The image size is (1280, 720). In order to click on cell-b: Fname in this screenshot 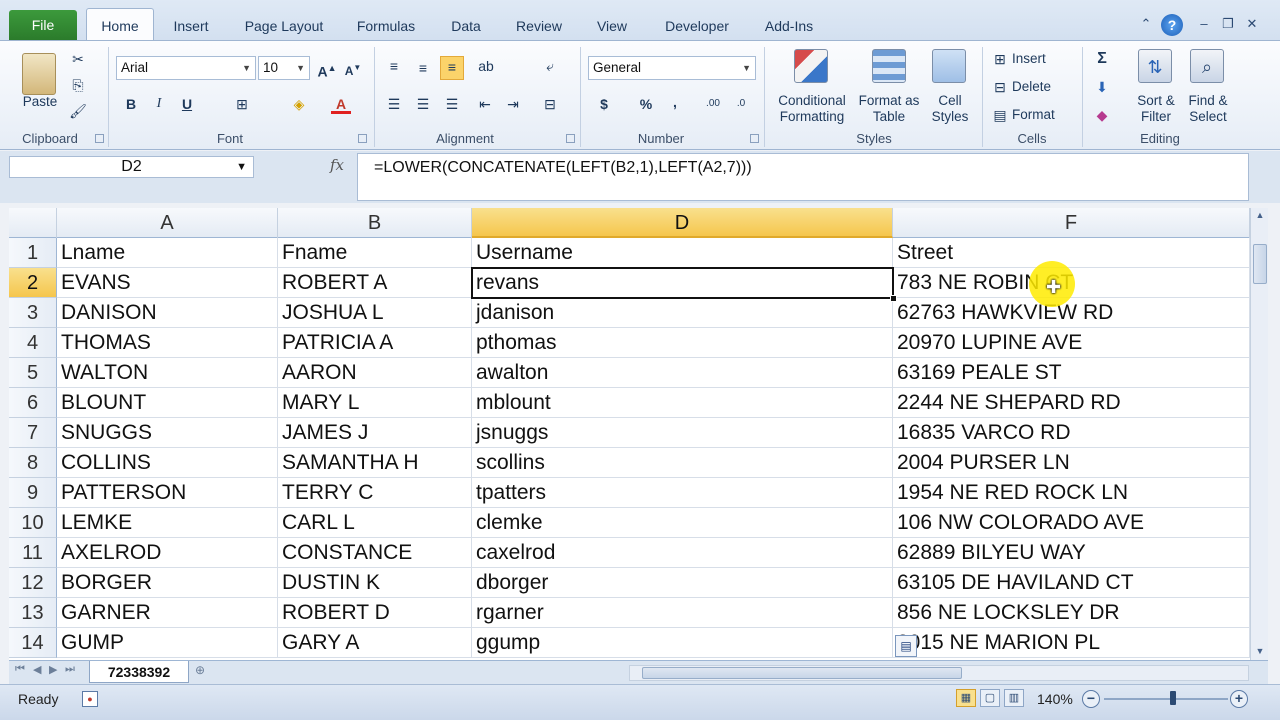, I will do `click(375, 253)`.